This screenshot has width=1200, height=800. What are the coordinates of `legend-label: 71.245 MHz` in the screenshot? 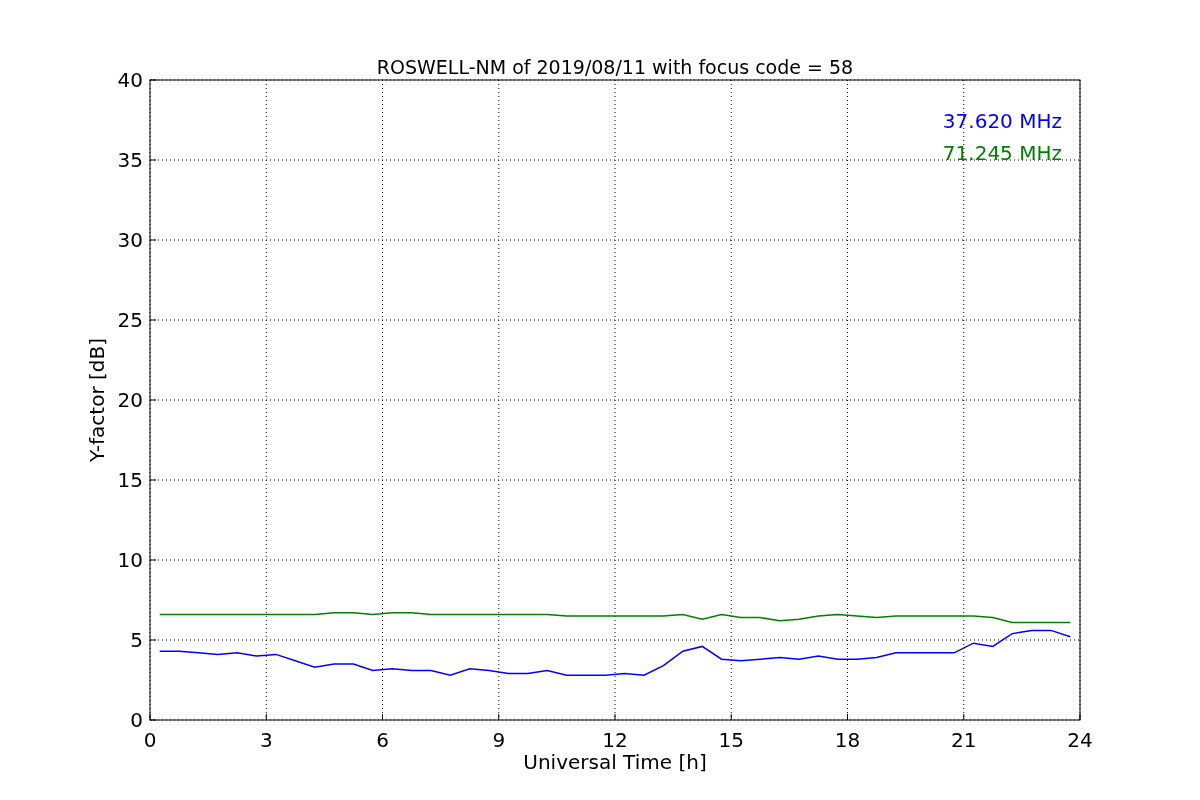 It's located at (1002, 153).